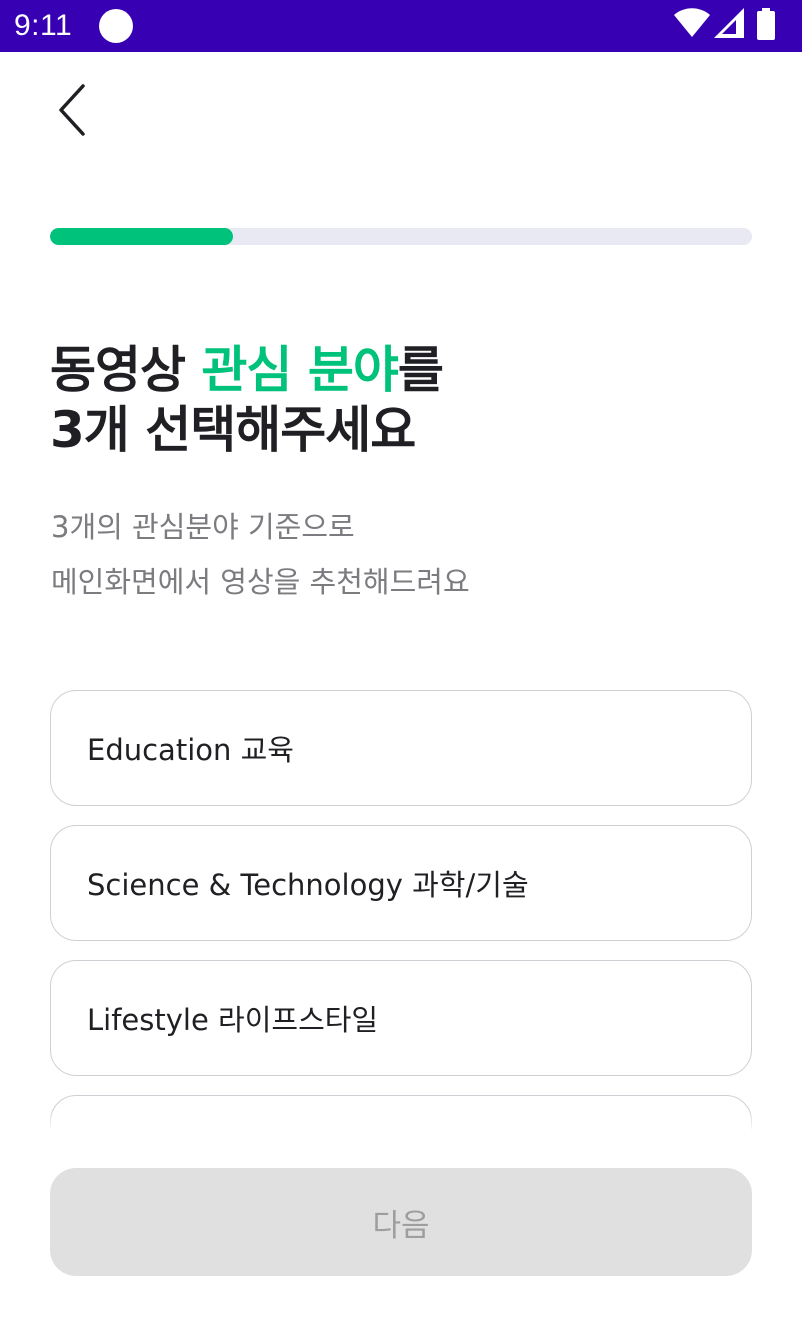 Image resolution: width=802 pixels, height=1324 pixels. What do you see at coordinates (141, 236) in the screenshot?
I see `progress-fill` at bounding box center [141, 236].